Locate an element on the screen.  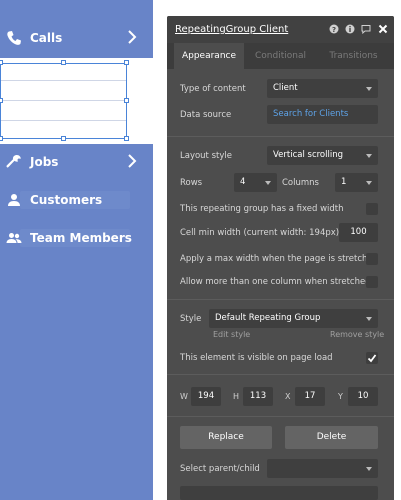
layout-style-dropdown: Vertical scrolling is located at coordinates (322, 155).